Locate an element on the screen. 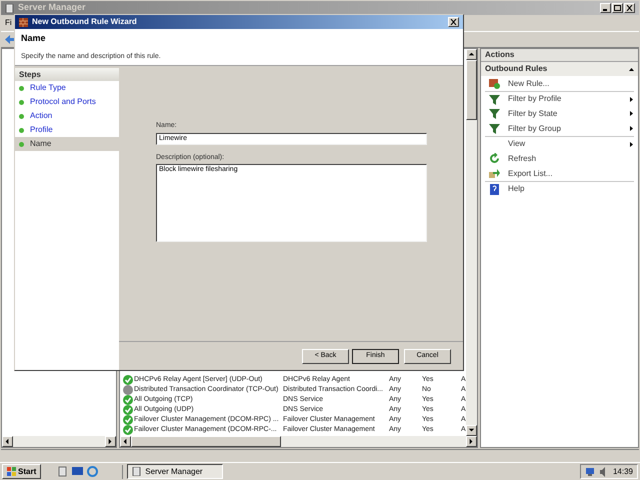  steps-header: Steps is located at coordinates (67, 74).